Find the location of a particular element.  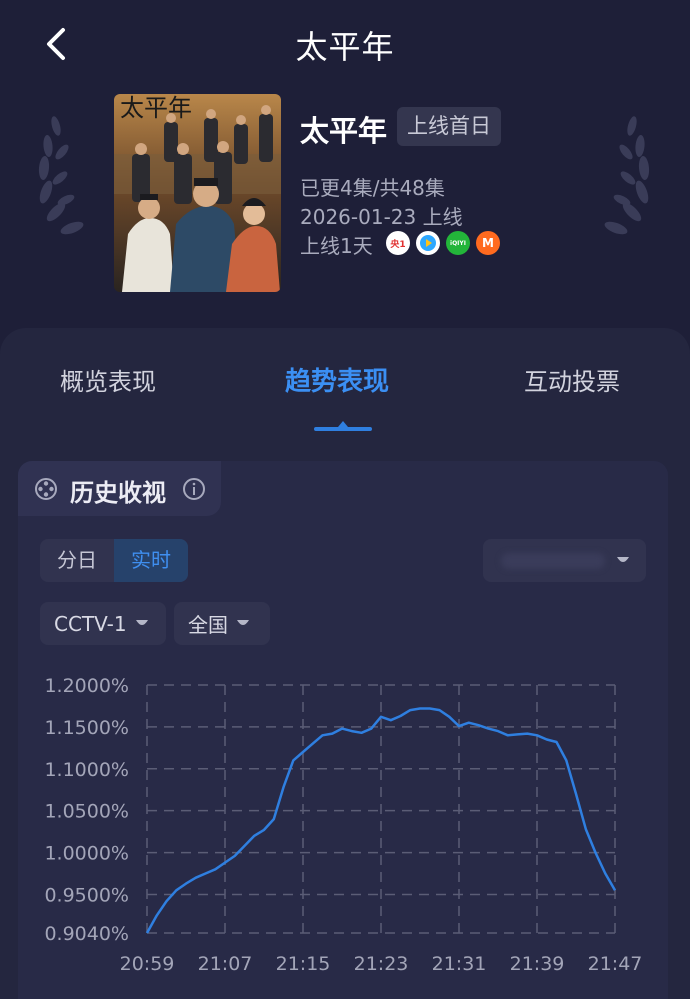

mgtv-logo: M is located at coordinates (488, 243).